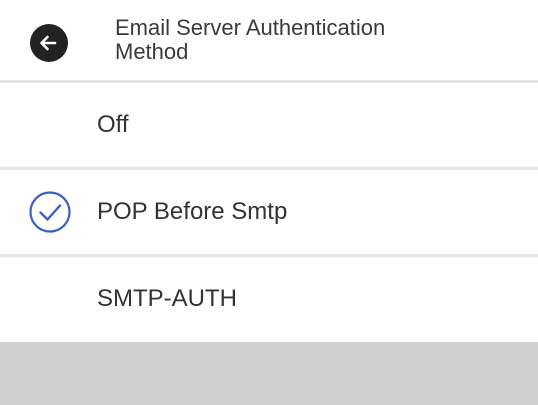 This screenshot has height=405, width=538. I want to click on page-title-line-1: Email Server Authentication, so click(250, 27).